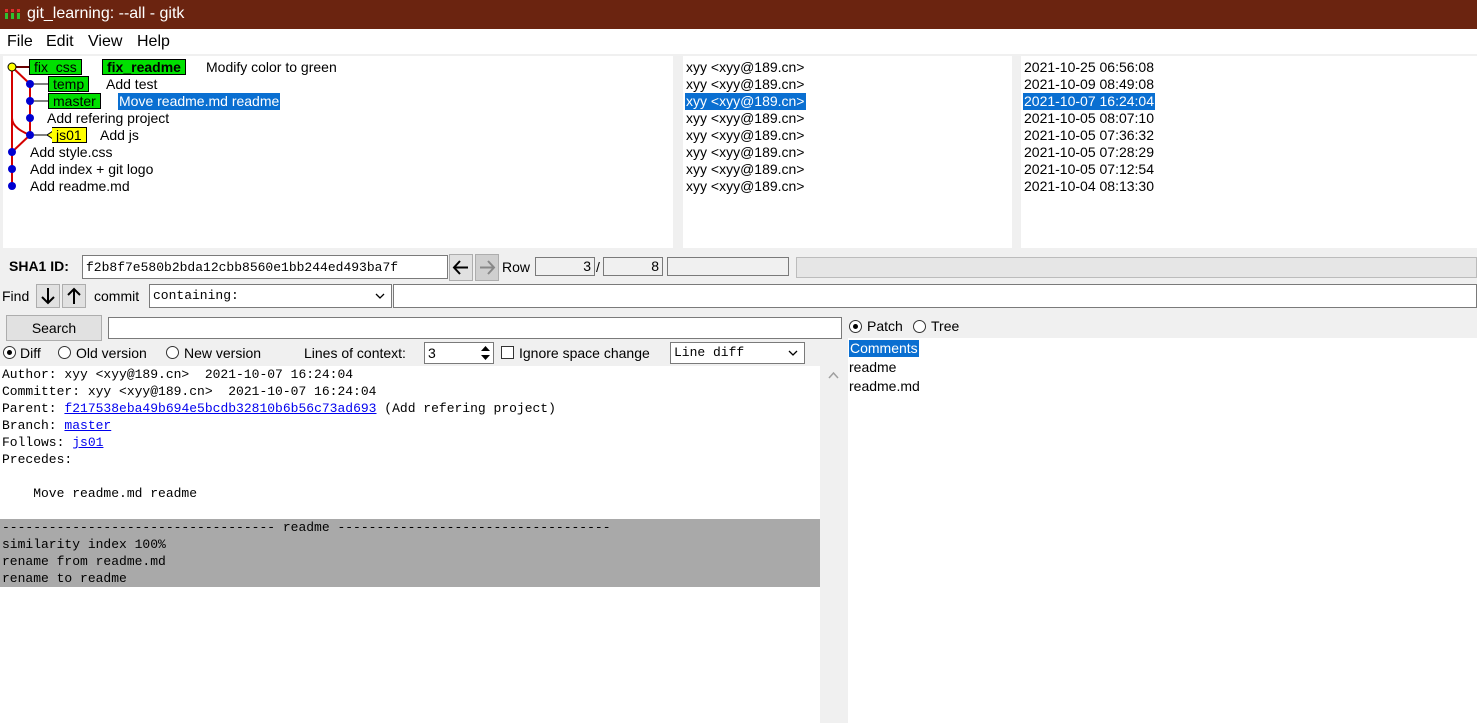 The image size is (1477, 723). I want to click on branch-line: Branch: master, so click(57, 425).